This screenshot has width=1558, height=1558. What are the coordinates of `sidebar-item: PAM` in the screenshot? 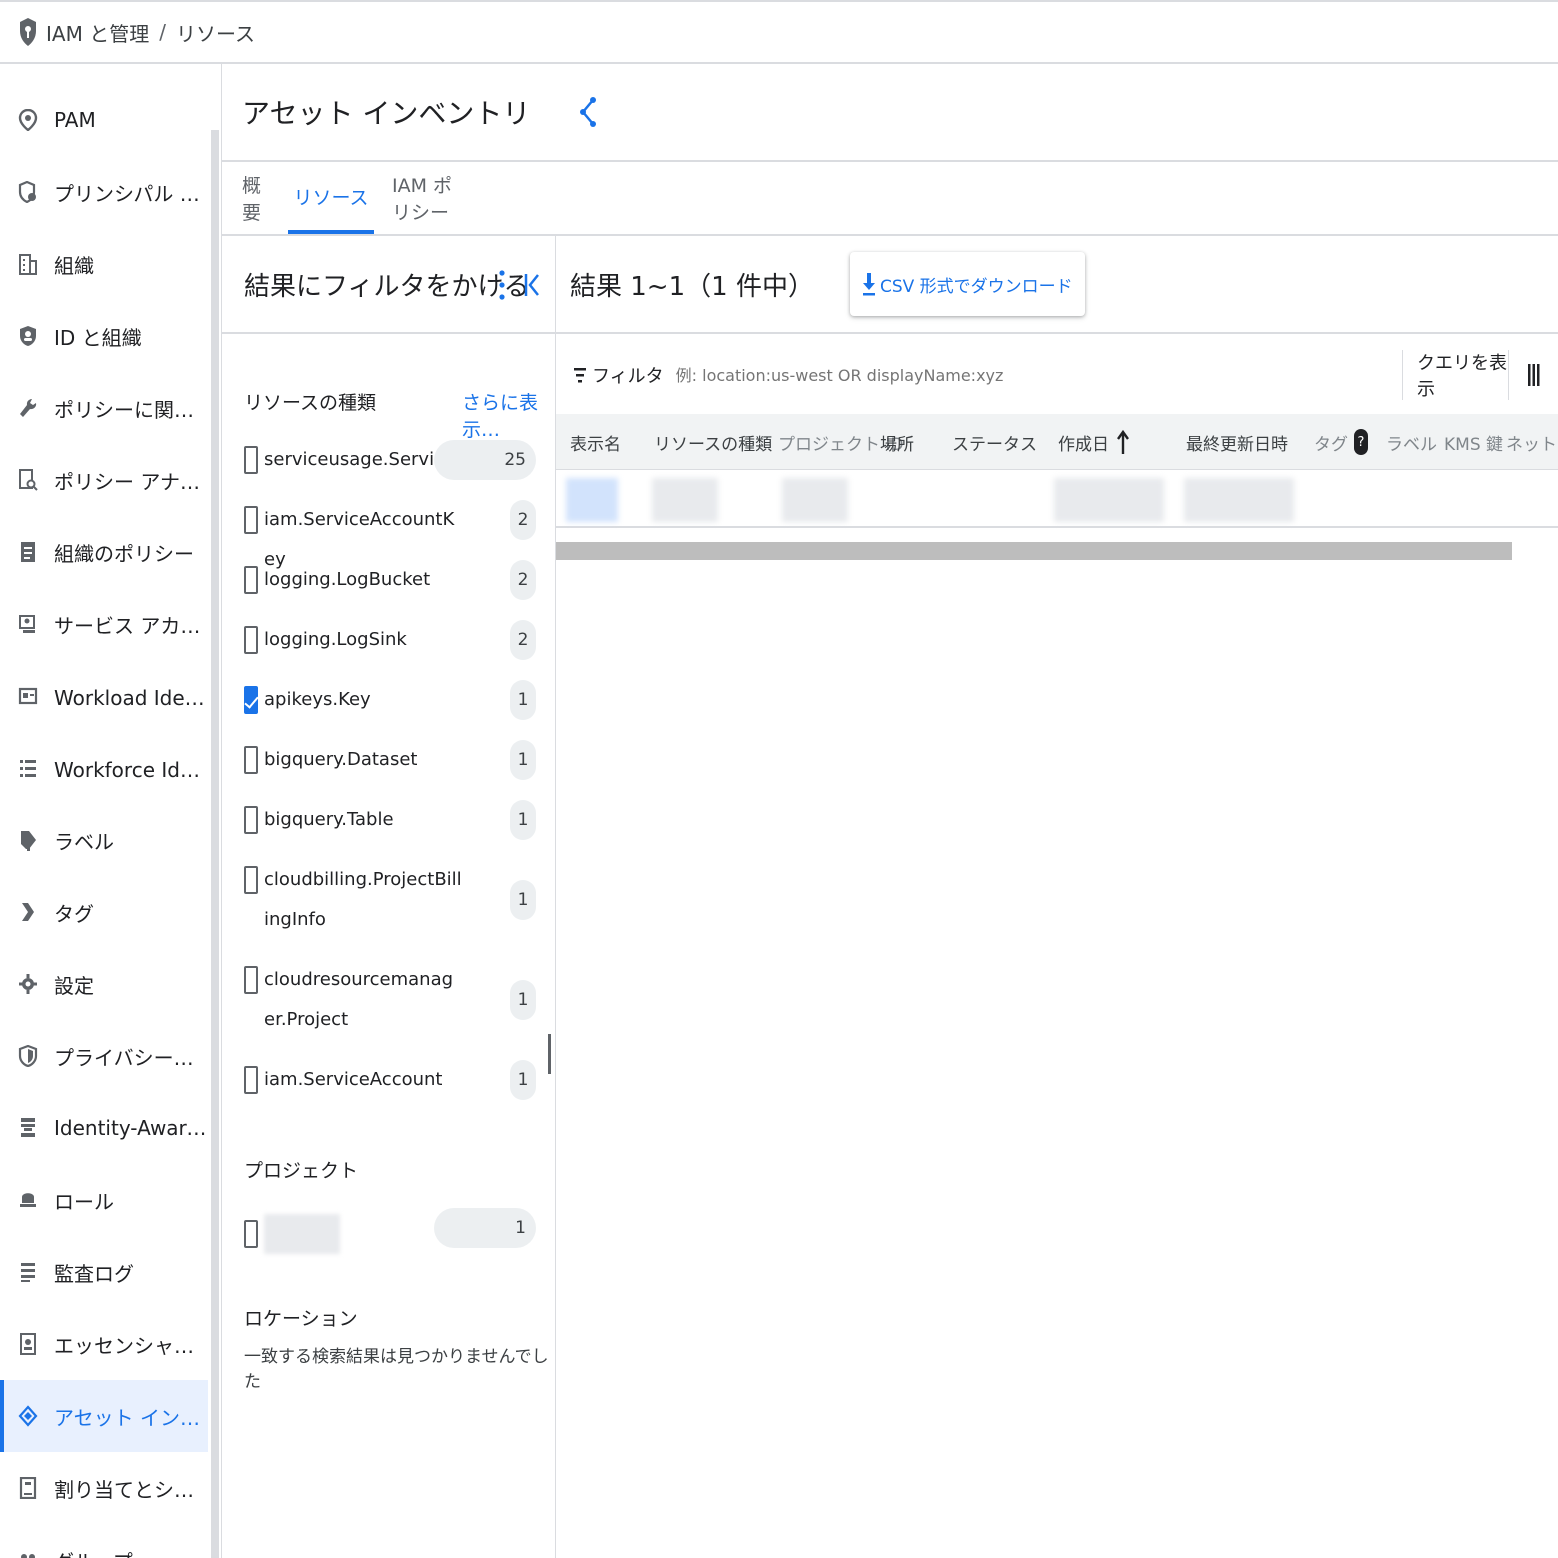 It's located at (104, 120).